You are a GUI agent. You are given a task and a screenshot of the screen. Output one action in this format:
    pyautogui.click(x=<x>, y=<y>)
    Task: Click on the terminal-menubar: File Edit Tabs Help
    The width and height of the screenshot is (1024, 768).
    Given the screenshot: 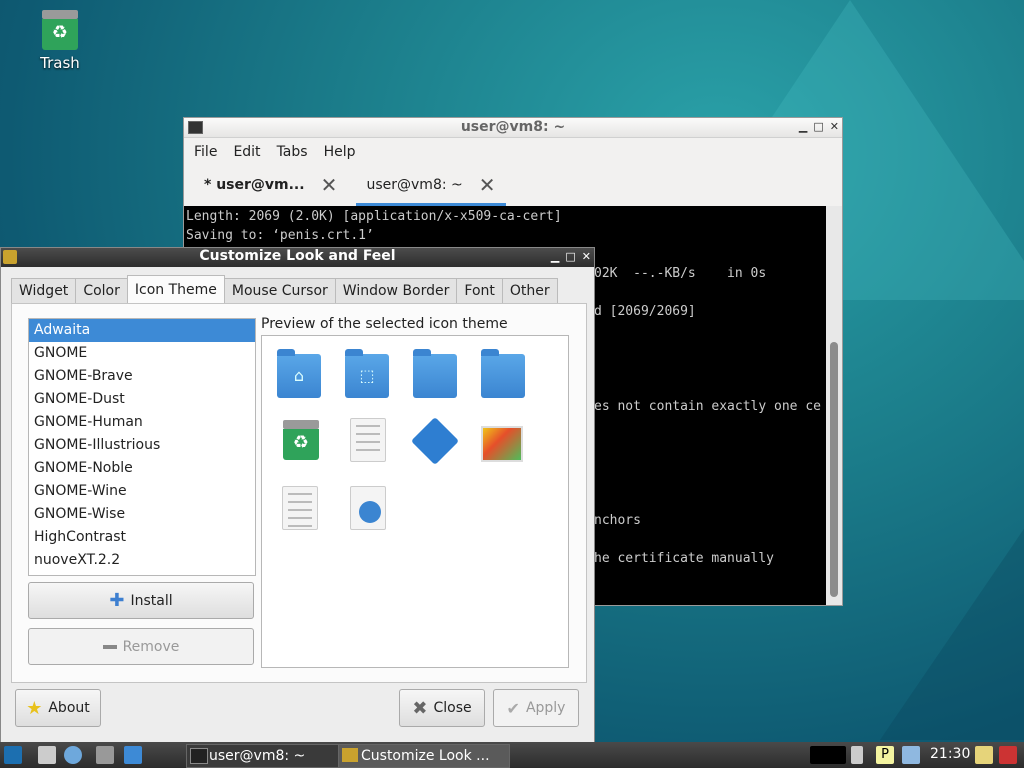 What is the action you would take?
    pyautogui.click(x=513, y=152)
    